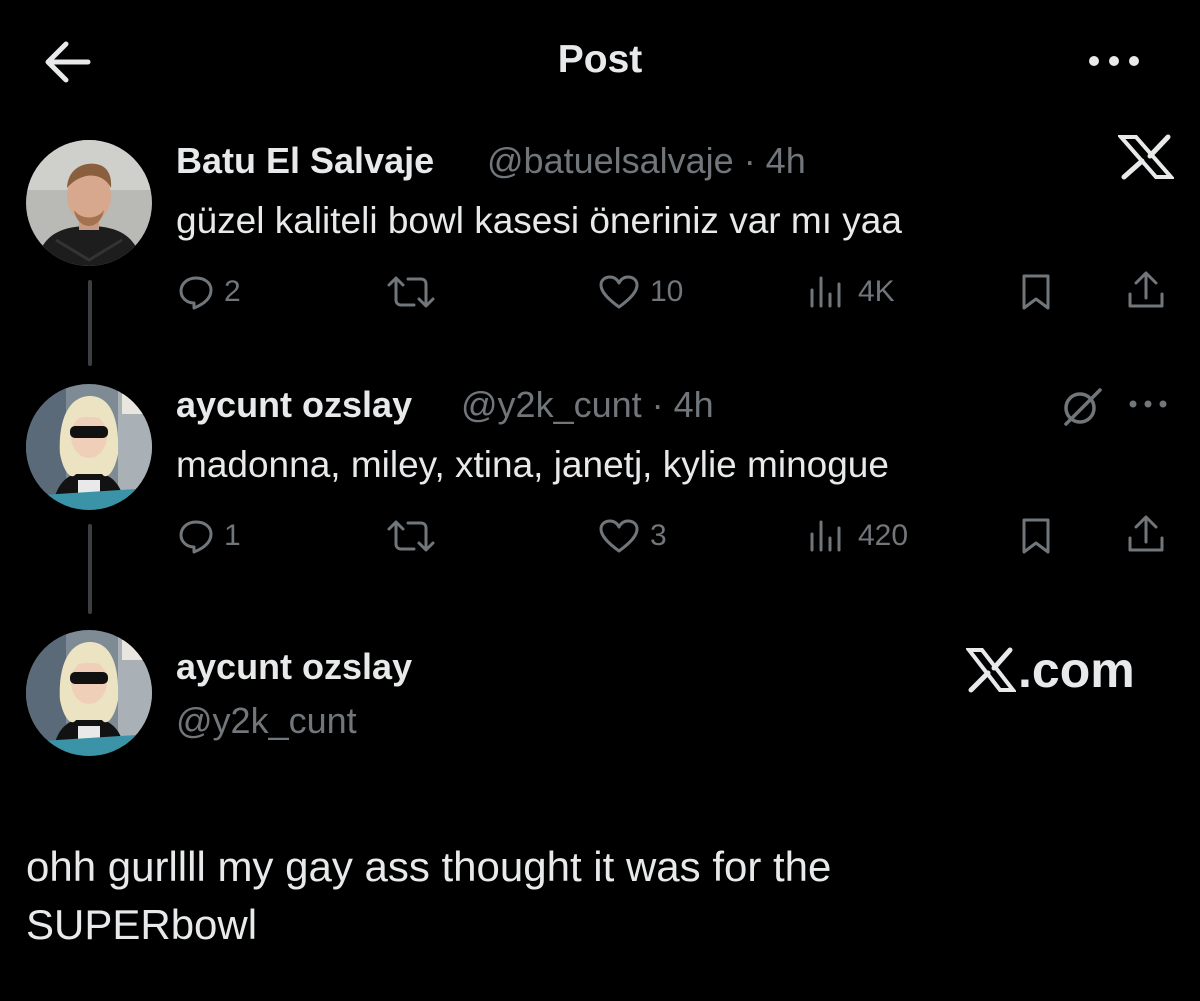 The height and width of the screenshot is (1001, 1200). I want to click on page-title: Post, so click(600, 59).